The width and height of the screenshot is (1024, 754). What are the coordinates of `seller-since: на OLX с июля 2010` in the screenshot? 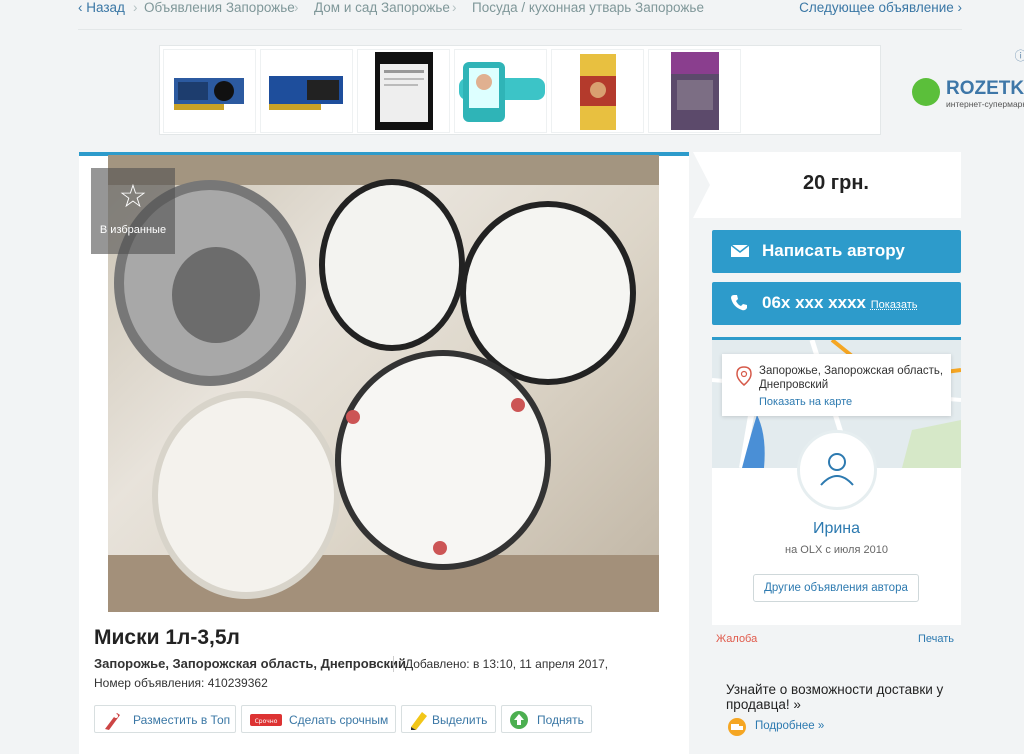 It's located at (836, 550).